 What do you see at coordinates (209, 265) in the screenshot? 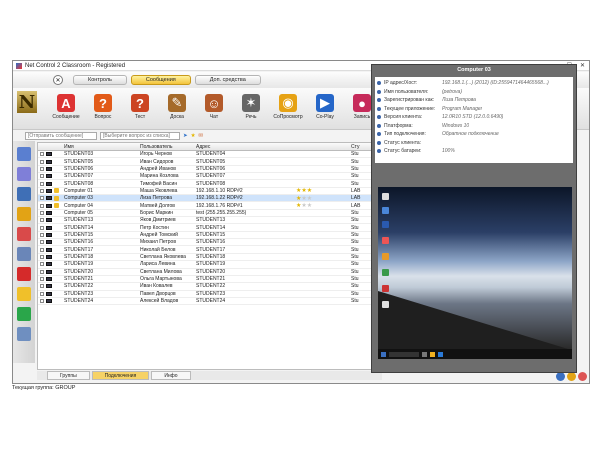
I see `table-row: STUDENT19 Лариса Левина STUDENT19 Stu` at bounding box center [209, 265].